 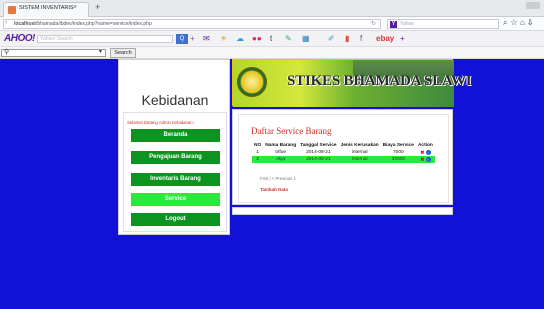 I want to click on menu-service-button: Service, so click(x=175, y=199).